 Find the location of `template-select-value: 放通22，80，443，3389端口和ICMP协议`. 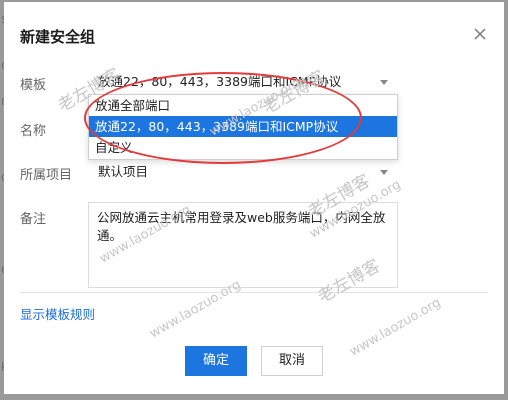

template-select-value: 放通22，80，443，3389端口和ICMP协议 is located at coordinates (220, 81).